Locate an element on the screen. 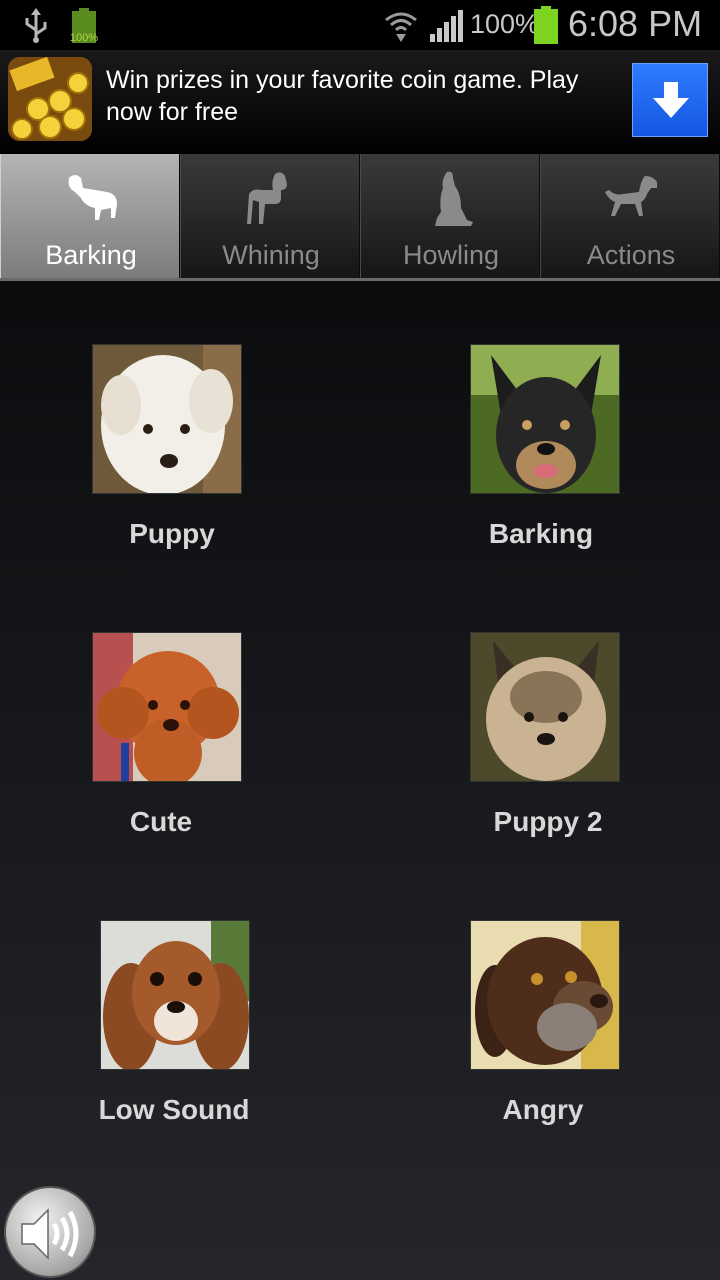  tab-label: Howling is located at coordinates (451, 255).